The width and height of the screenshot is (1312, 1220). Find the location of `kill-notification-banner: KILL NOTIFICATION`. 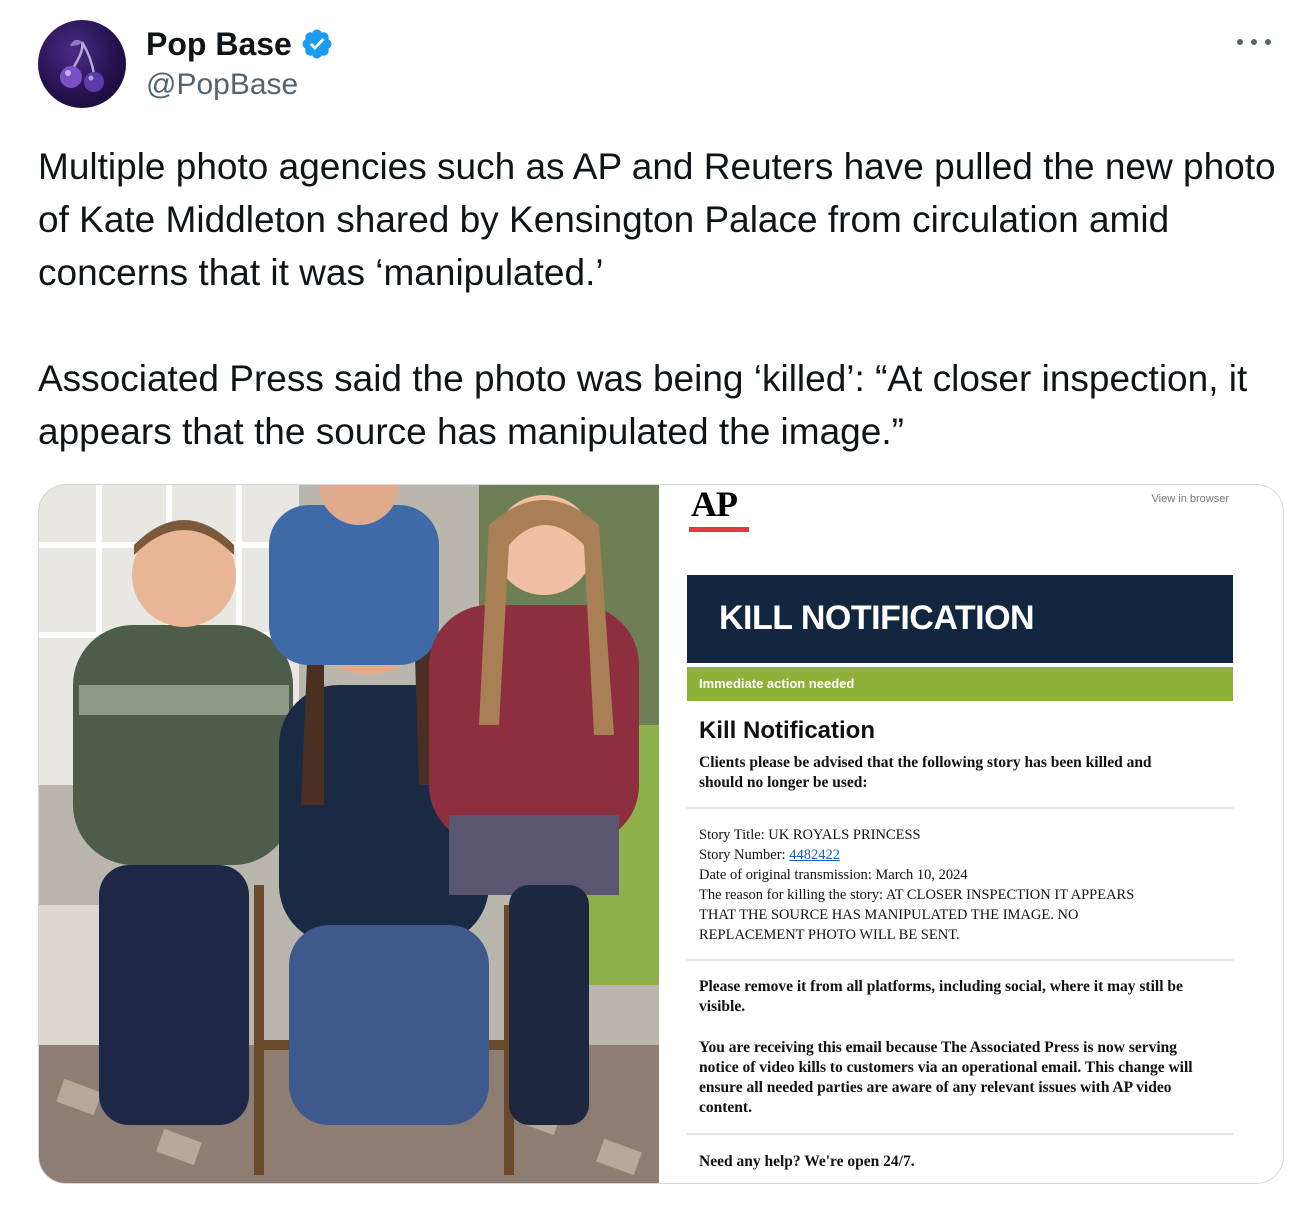

kill-notification-banner: KILL NOTIFICATION is located at coordinates (960, 619).